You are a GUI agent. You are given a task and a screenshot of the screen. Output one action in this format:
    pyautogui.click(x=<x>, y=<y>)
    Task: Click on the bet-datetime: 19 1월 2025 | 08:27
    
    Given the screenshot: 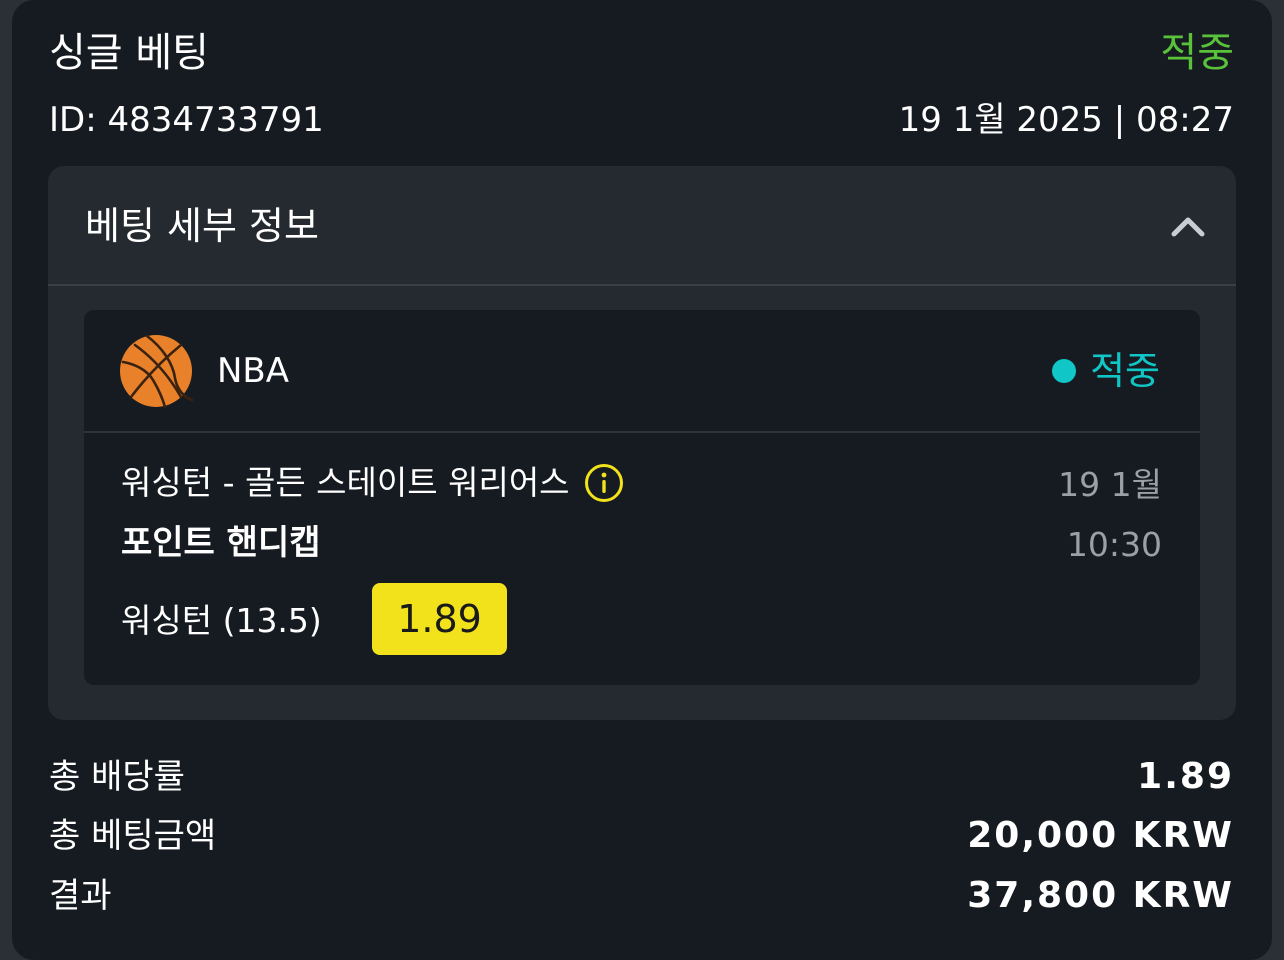 What is the action you would take?
    pyautogui.click(x=1066, y=120)
    